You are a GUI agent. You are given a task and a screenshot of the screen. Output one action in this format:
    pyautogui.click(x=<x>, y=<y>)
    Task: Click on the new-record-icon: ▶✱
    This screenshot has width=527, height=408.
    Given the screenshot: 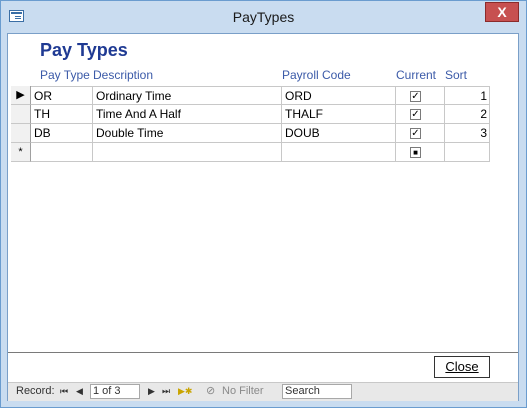 What is the action you would take?
    pyautogui.click(x=185, y=392)
    